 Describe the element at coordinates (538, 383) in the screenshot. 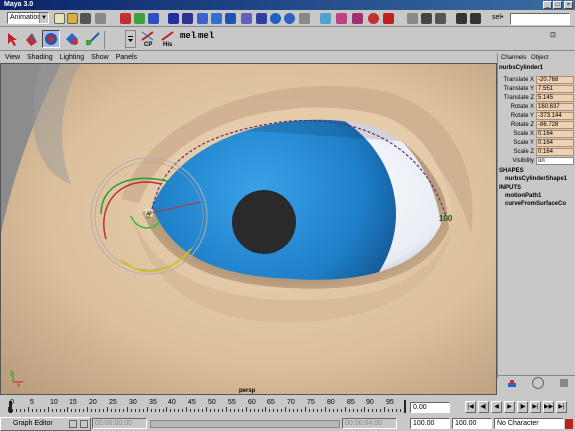

I see `layer-options-icon` at that location.